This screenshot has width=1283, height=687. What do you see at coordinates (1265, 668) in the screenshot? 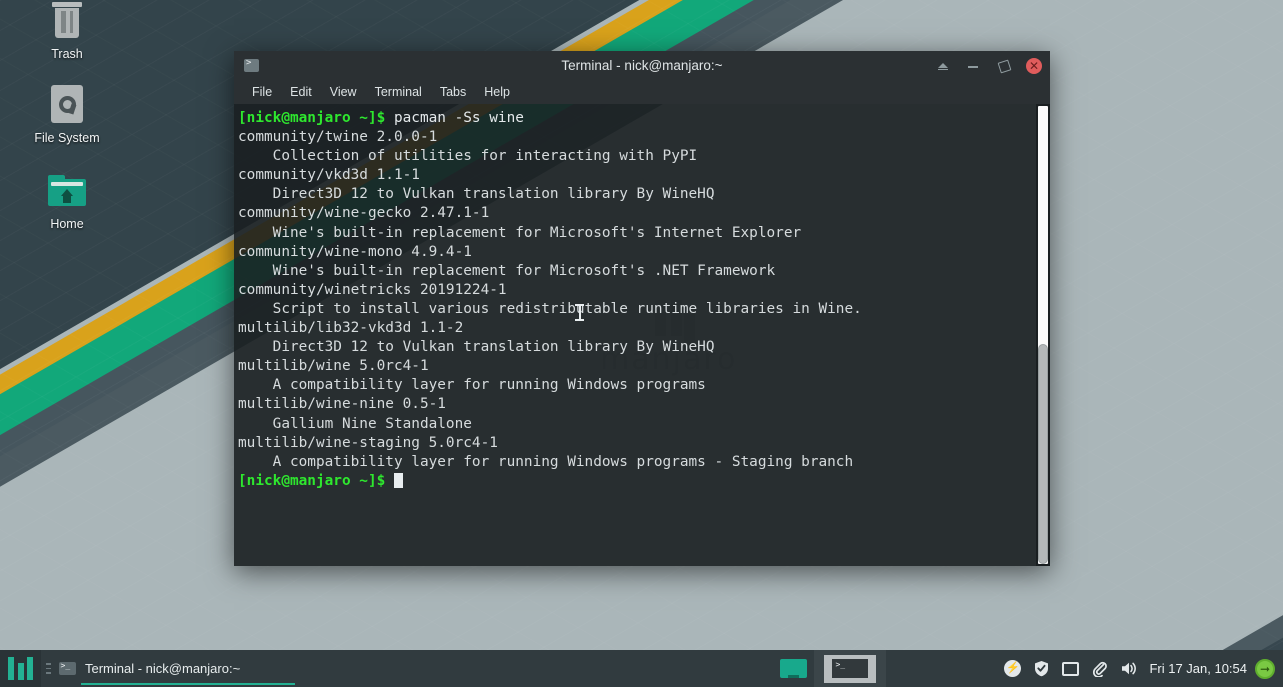
I see `logout-icon: ➞` at bounding box center [1265, 668].